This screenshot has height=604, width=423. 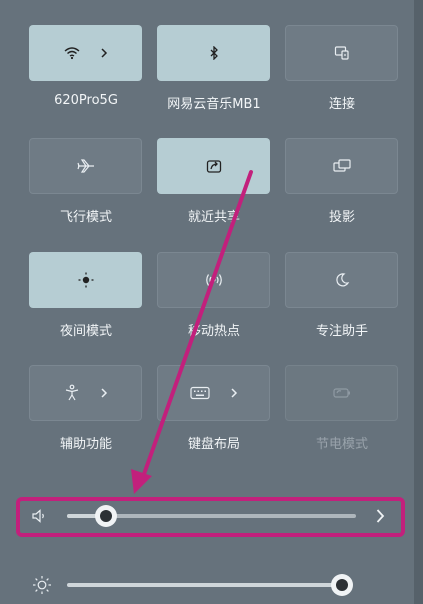 What do you see at coordinates (418, 302) in the screenshot?
I see `panel-edge` at bounding box center [418, 302].